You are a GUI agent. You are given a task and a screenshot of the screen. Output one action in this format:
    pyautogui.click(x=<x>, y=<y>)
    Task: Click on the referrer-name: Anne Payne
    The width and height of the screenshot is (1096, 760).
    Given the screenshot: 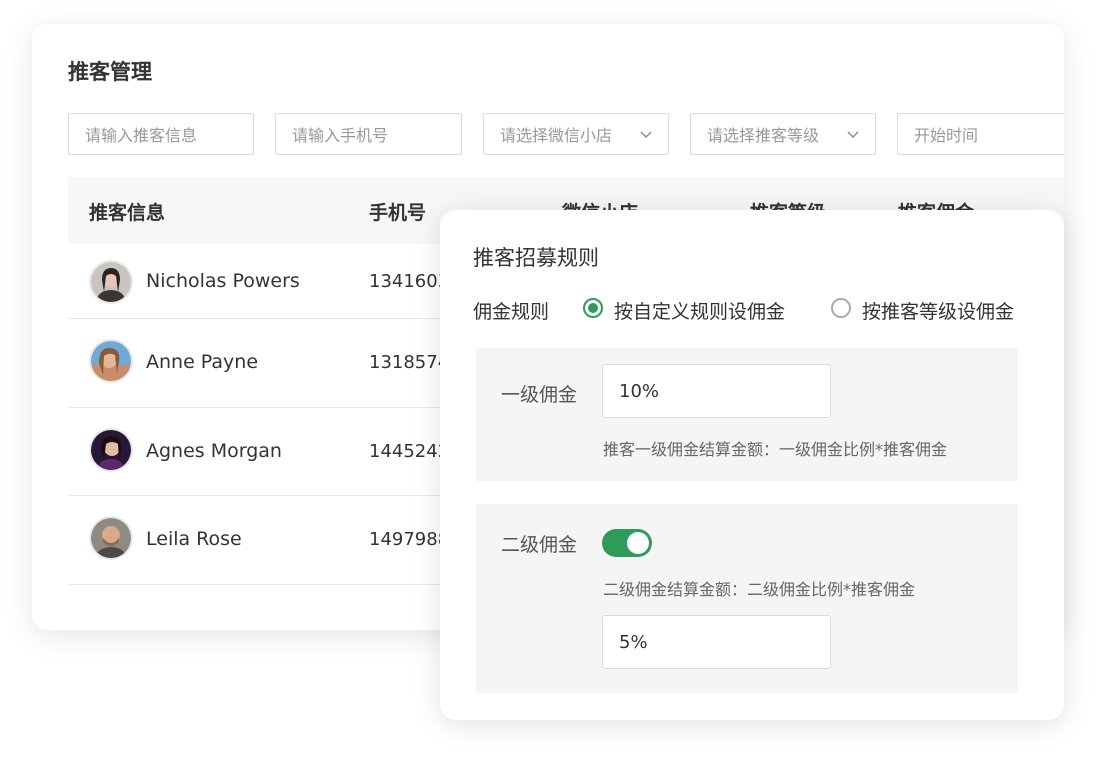 What is the action you would take?
    pyautogui.click(x=202, y=362)
    